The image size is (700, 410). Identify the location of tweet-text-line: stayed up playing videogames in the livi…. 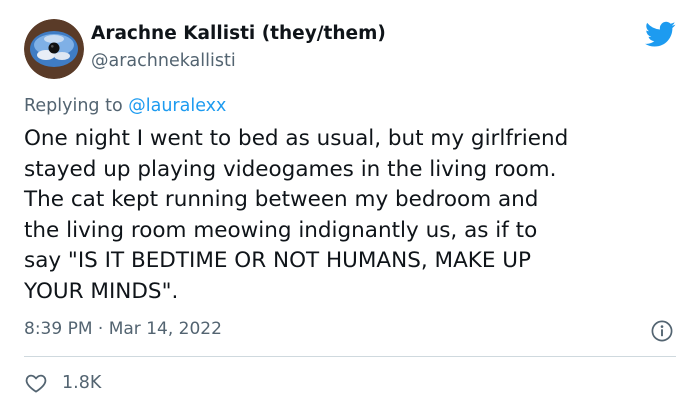
(290, 169).